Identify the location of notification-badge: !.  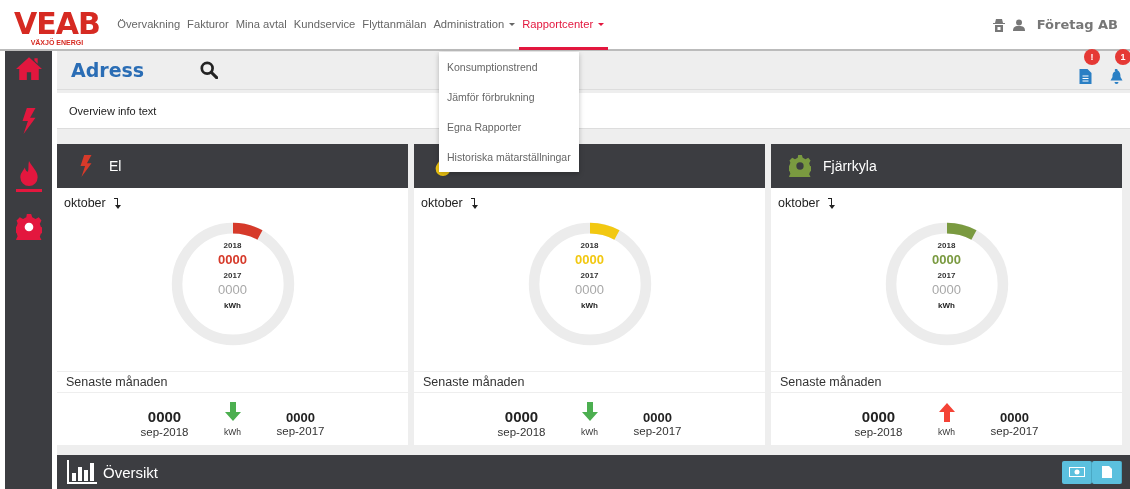
(1092, 56).